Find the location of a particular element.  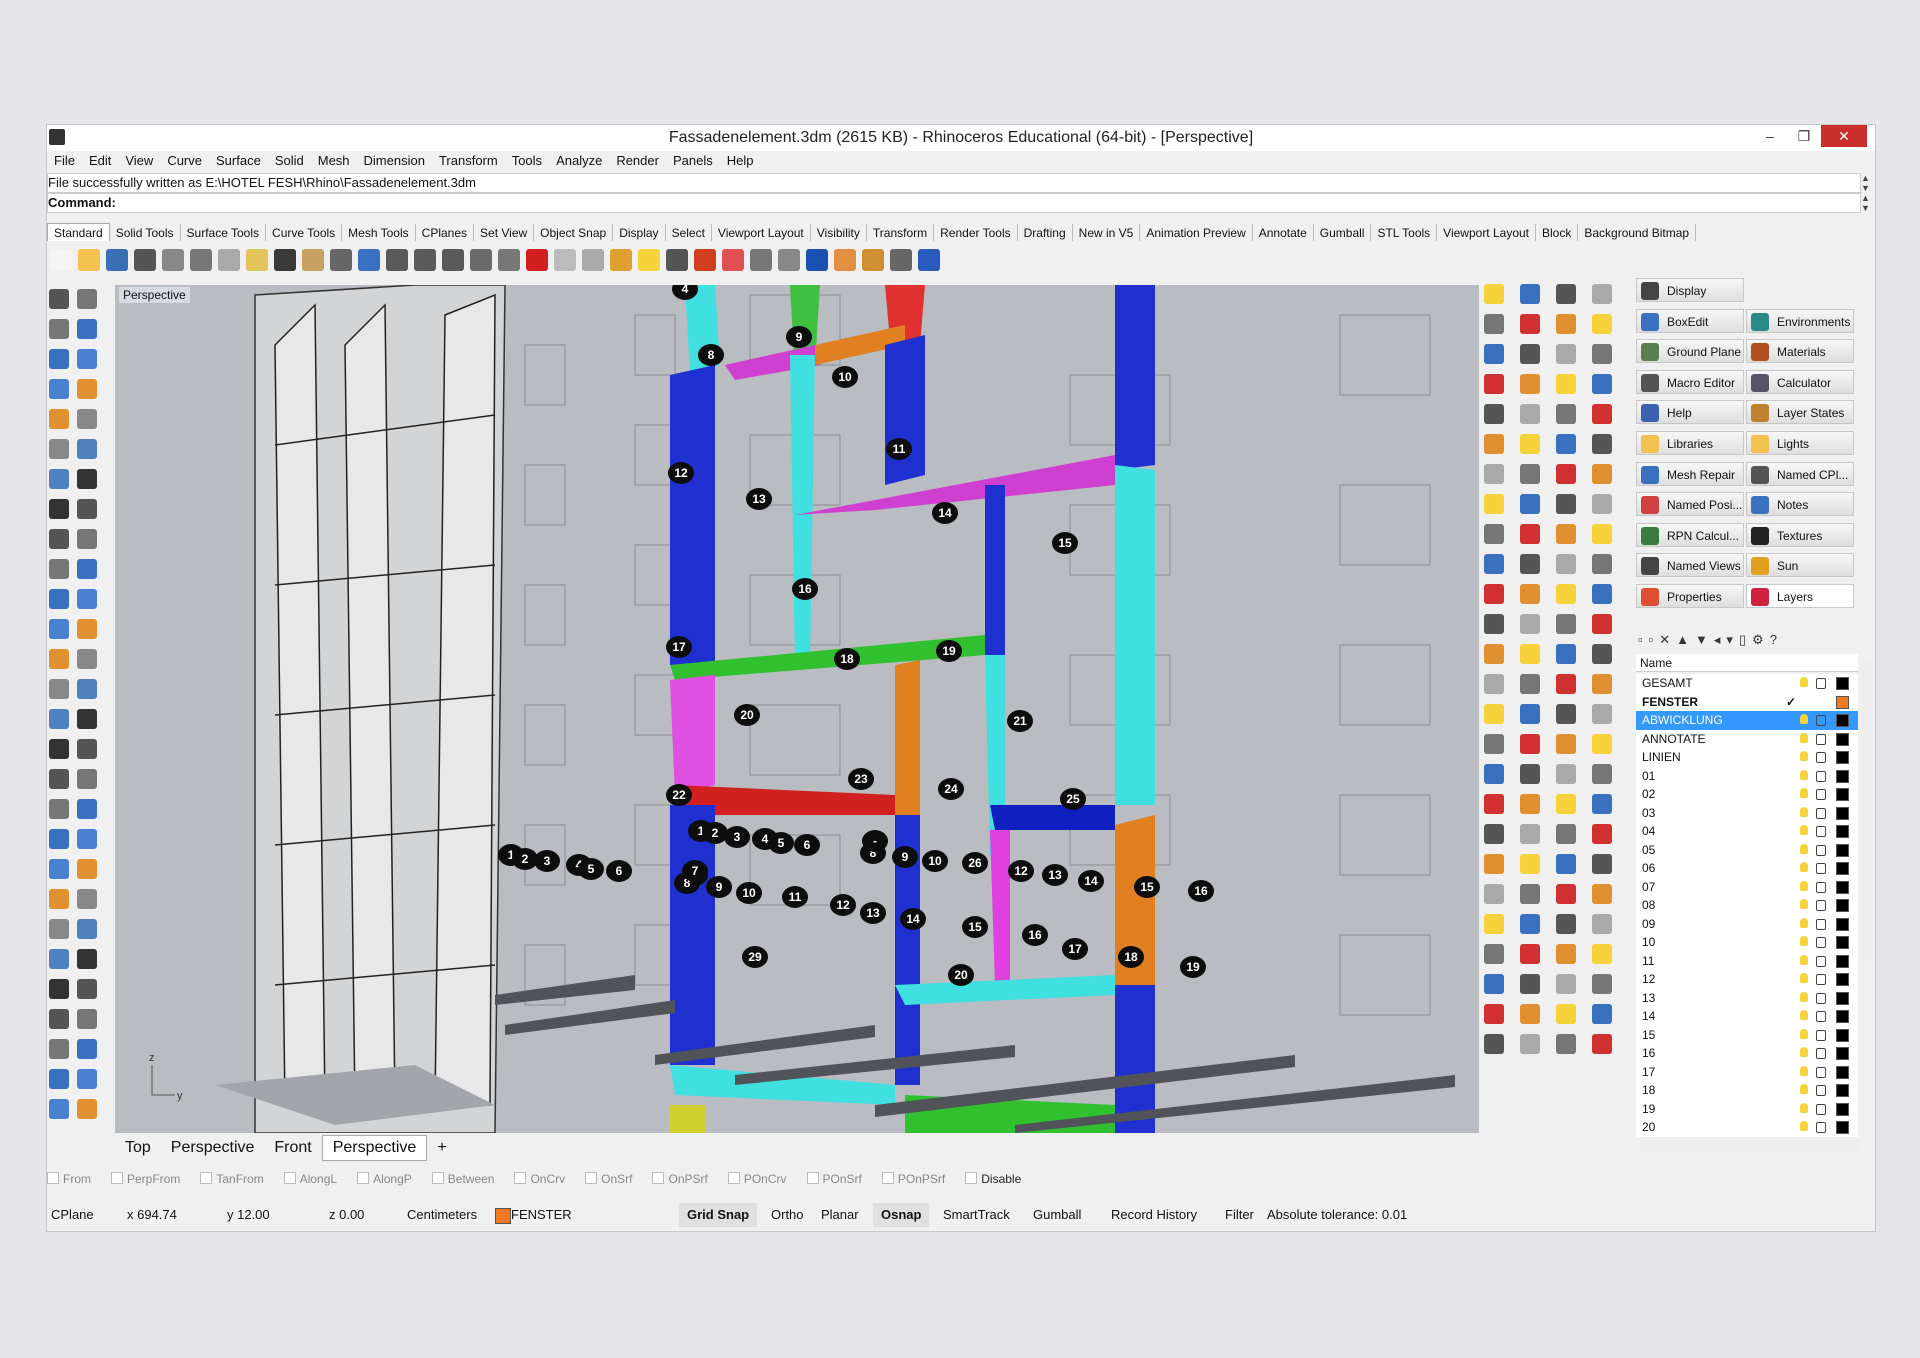

panel-named-views: Named Views is located at coordinates (1690, 565).